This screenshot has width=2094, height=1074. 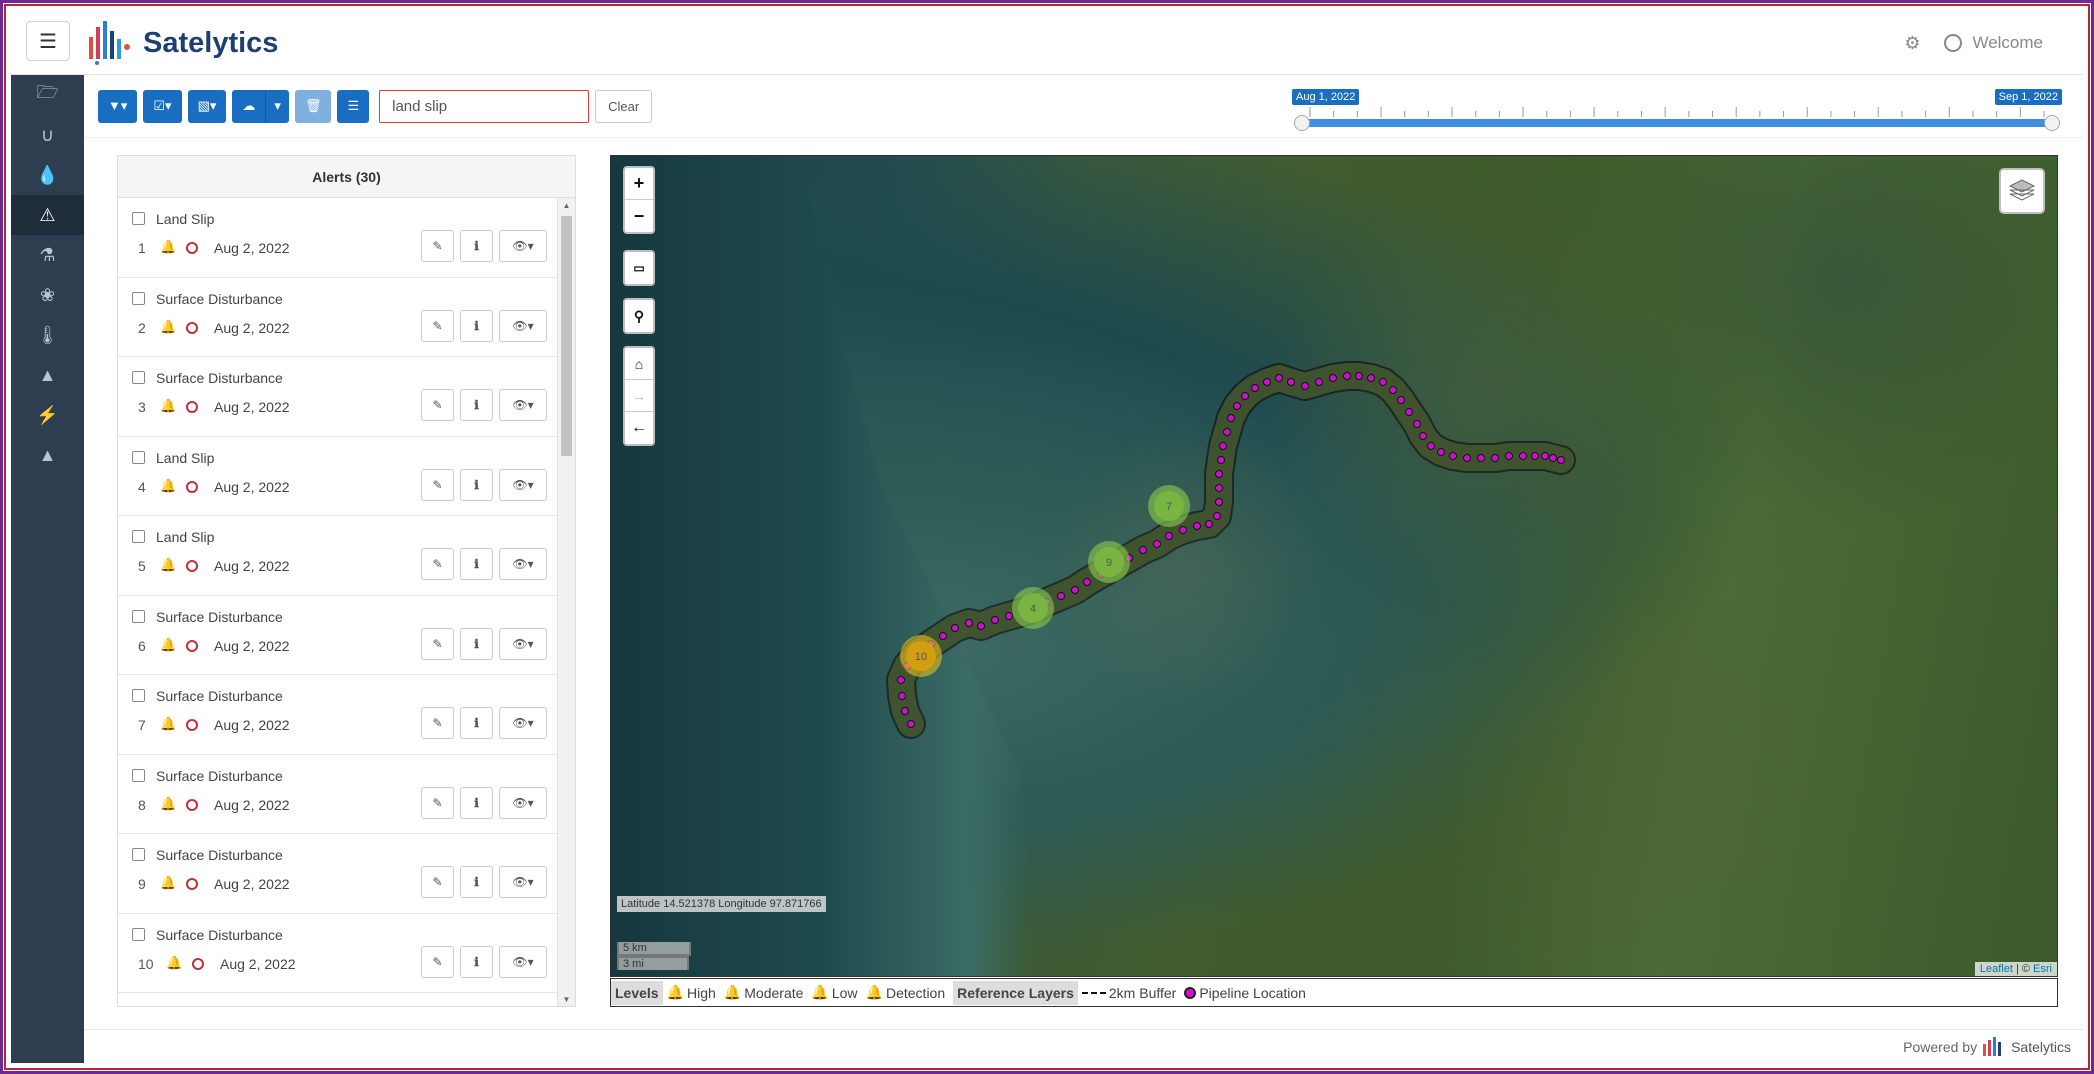 What do you see at coordinates (118, 106) in the screenshot?
I see `filter-dropdown-button: ▼▾` at bounding box center [118, 106].